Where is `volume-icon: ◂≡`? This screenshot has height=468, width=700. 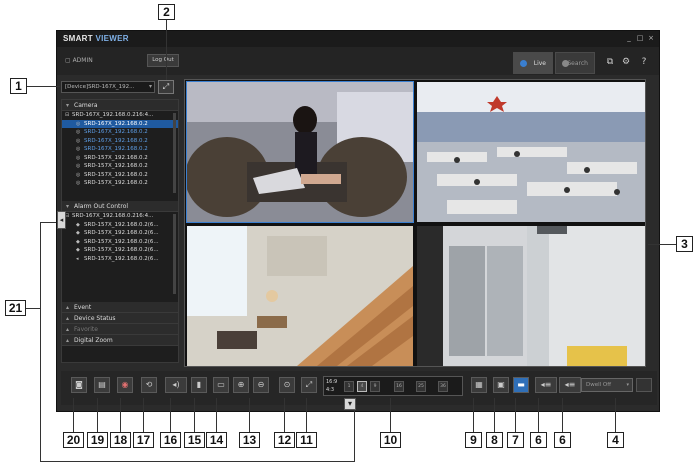
volume-icon: ◂≡ is located at coordinates (546, 384).